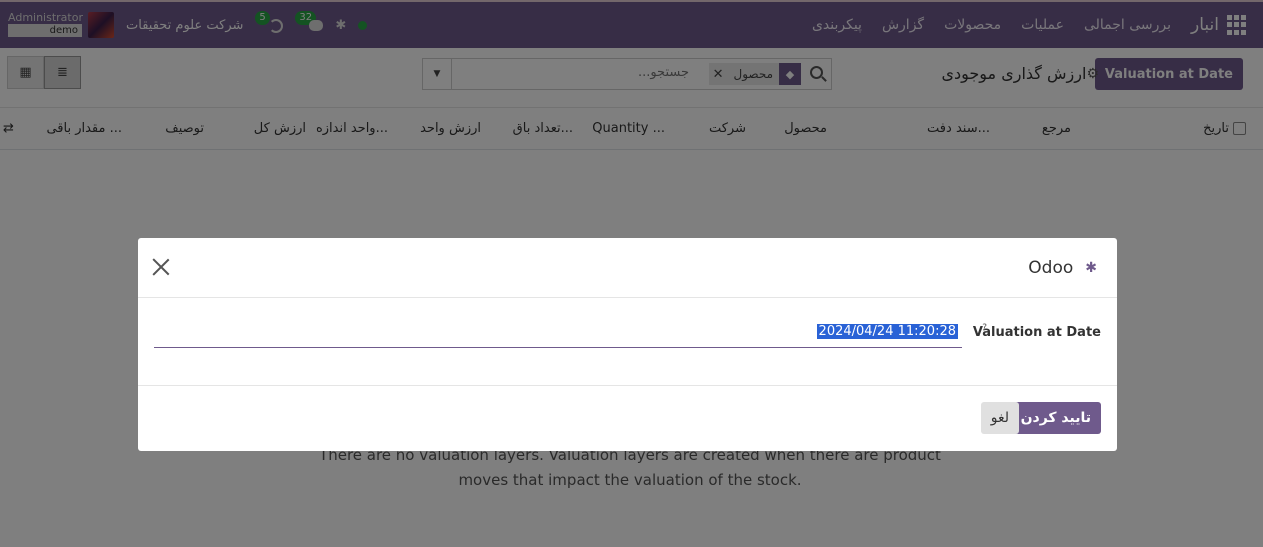 Image resolution: width=1263 pixels, height=547 pixels. What do you see at coordinates (1036, 332) in the screenshot?
I see `valuation-date-label: Valuation at Date` at bounding box center [1036, 332].